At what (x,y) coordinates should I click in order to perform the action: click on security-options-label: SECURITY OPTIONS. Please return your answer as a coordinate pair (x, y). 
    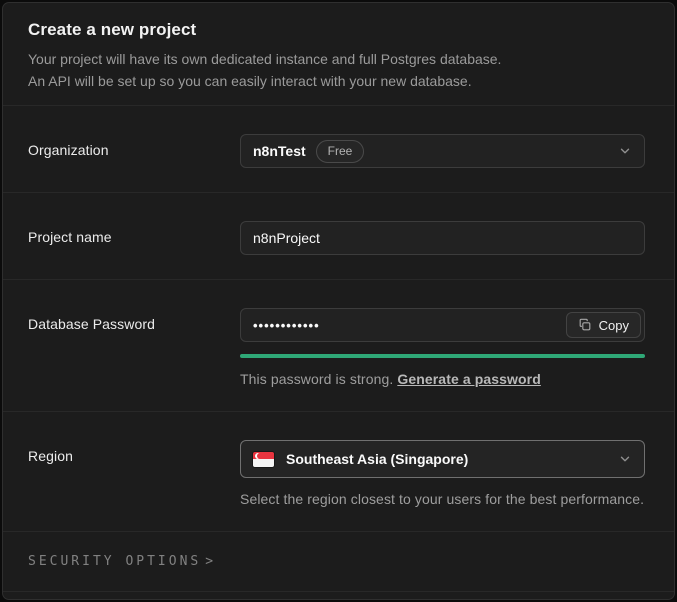
    Looking at the image, I should click on (115, 561).